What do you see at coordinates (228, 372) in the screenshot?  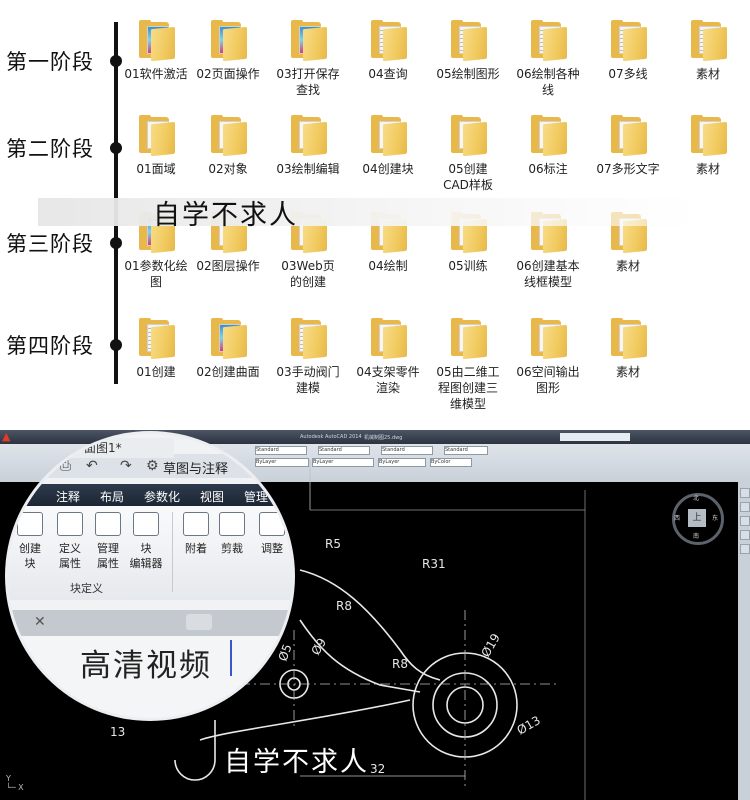 I see `folder-name: 02创建曲面` at bounding box center [228, 372].